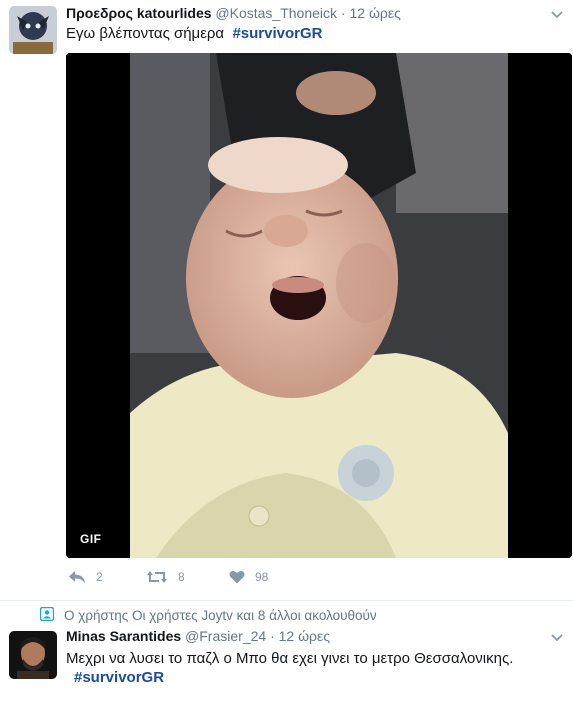 This screenshot has height=701, width=573. Describe the element at coordinates (139, 13) in the screenshot. I see `author-name: Προεδρος katourlides` at that location.